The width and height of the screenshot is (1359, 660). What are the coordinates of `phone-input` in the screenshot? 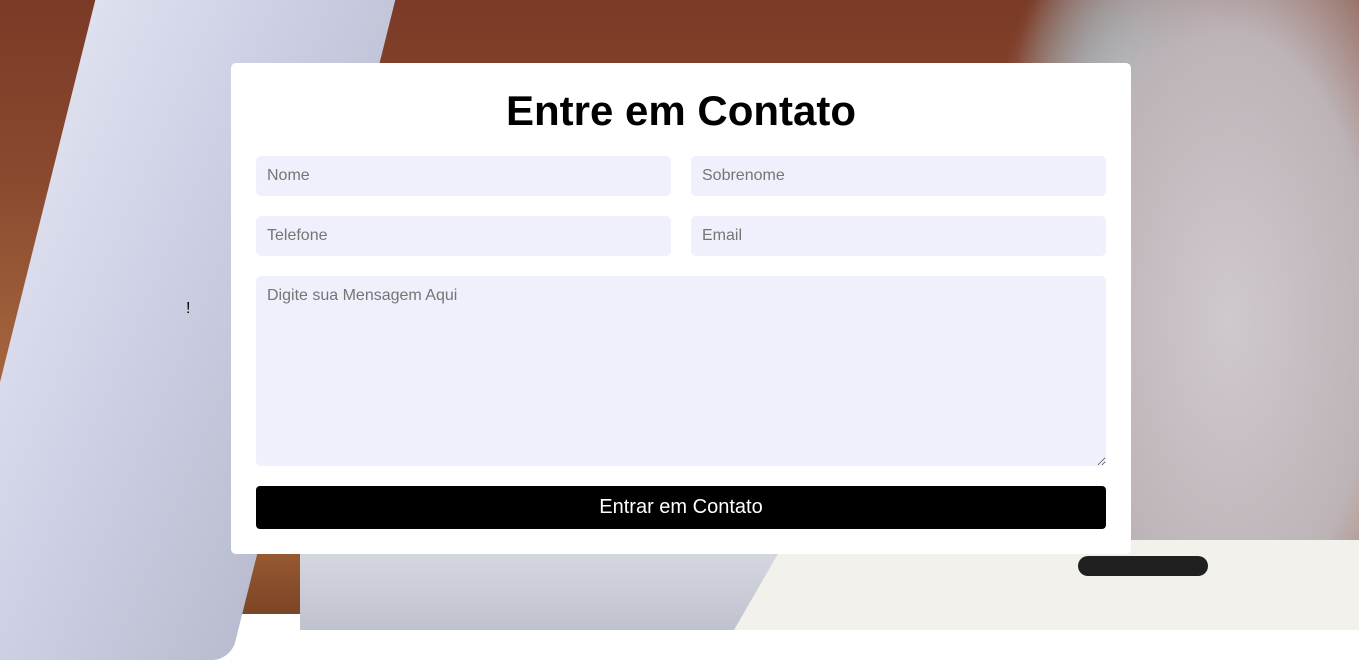 It's located at (463, 236).